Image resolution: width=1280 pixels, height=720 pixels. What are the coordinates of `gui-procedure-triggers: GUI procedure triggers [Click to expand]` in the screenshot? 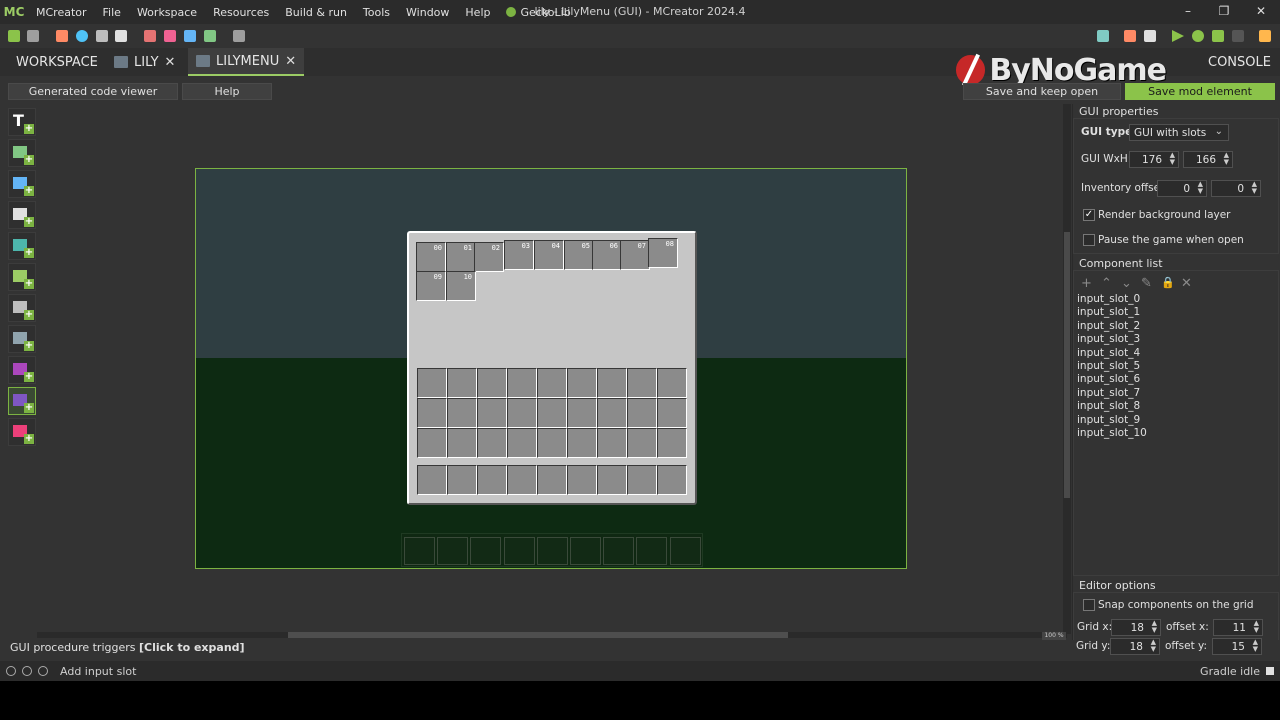 It's located at (536, 649).